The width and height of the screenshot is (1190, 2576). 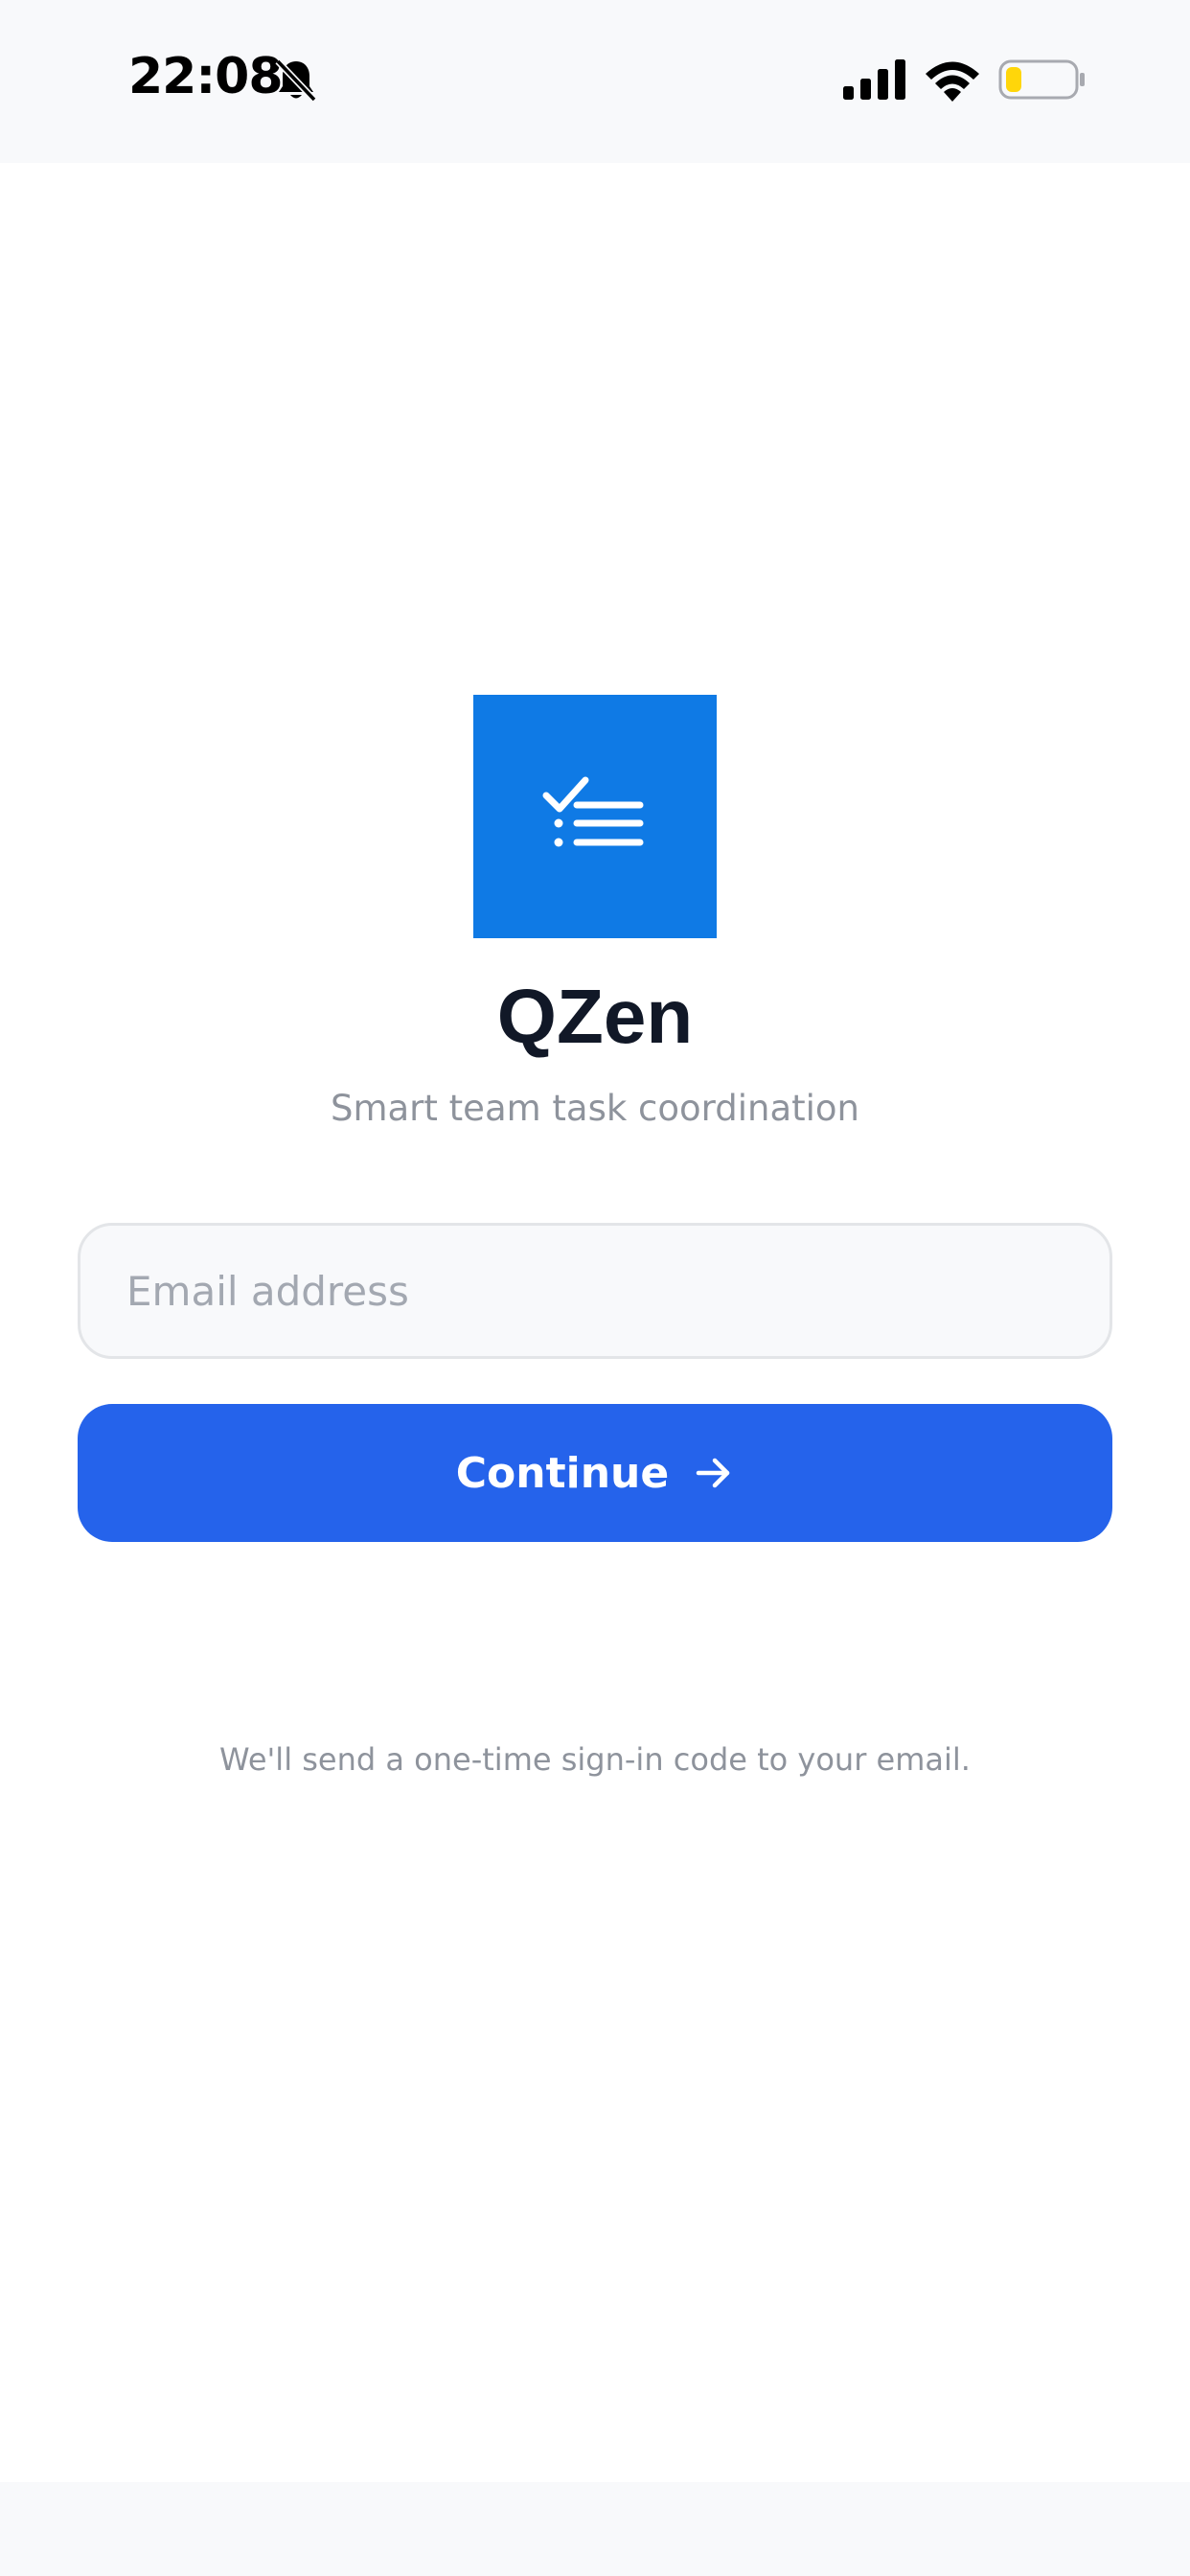 What do you see at coordinates (595, 2529) in the screenshot?
I see `home-indicator-area` at bounding box center [595, 2529].